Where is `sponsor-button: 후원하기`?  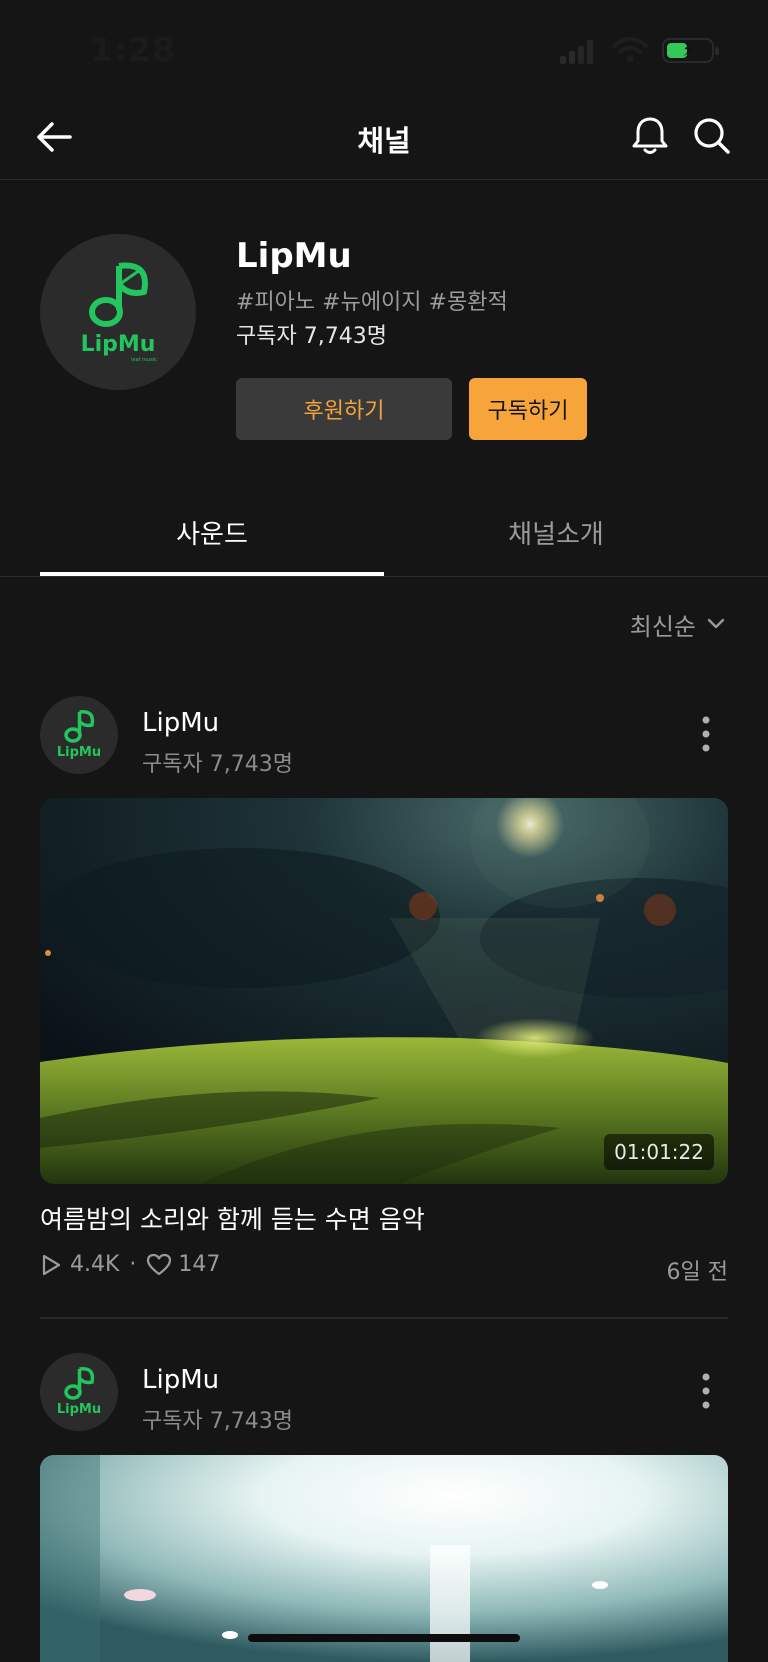
sponsor-button: 후원하기 is located at coordinates (344, 409).